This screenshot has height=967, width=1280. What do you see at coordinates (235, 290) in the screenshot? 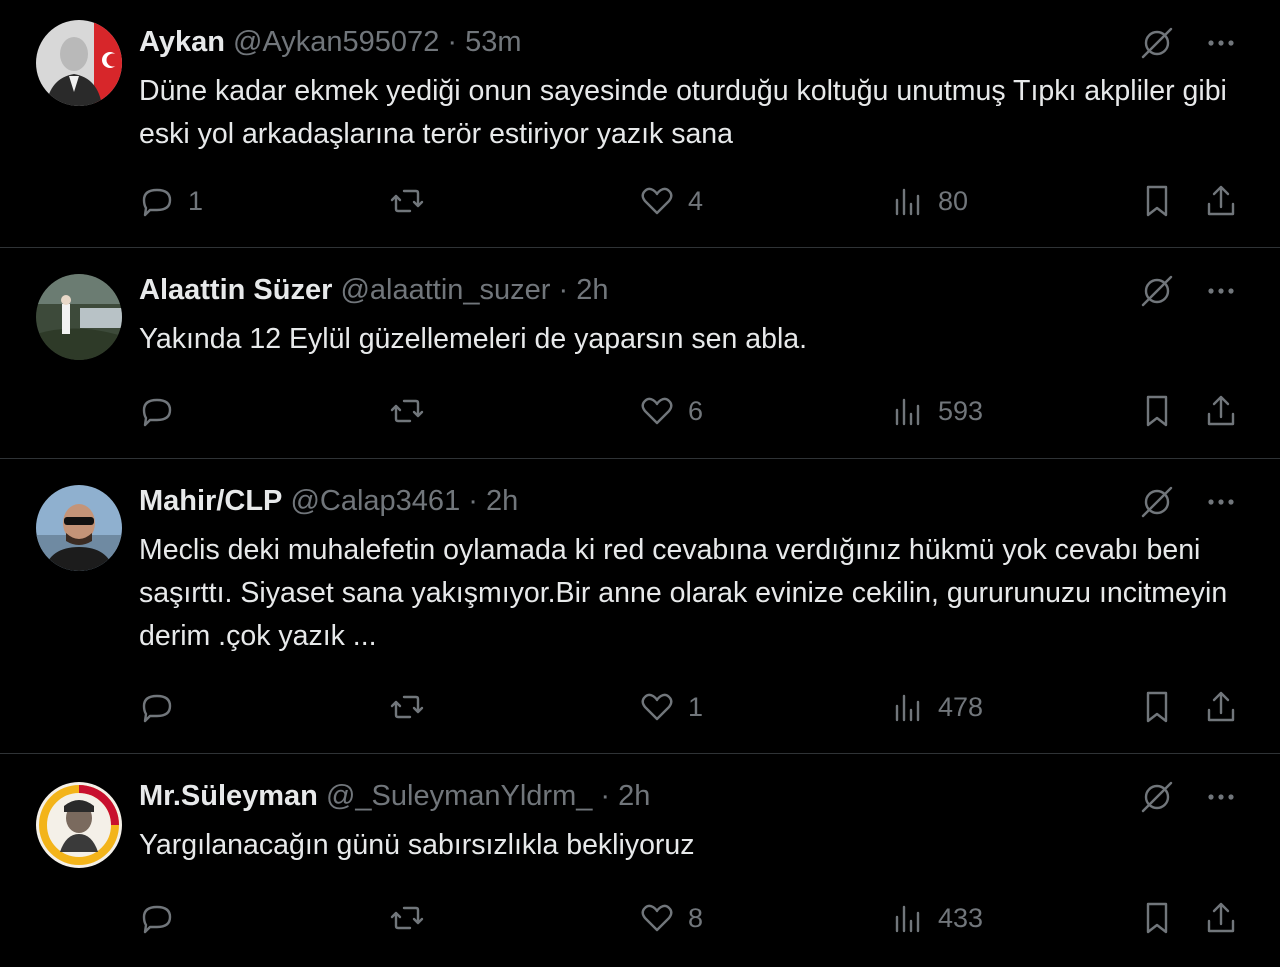
I see `display-name: Alaattin Süzer` at bounding box center [235, 290].